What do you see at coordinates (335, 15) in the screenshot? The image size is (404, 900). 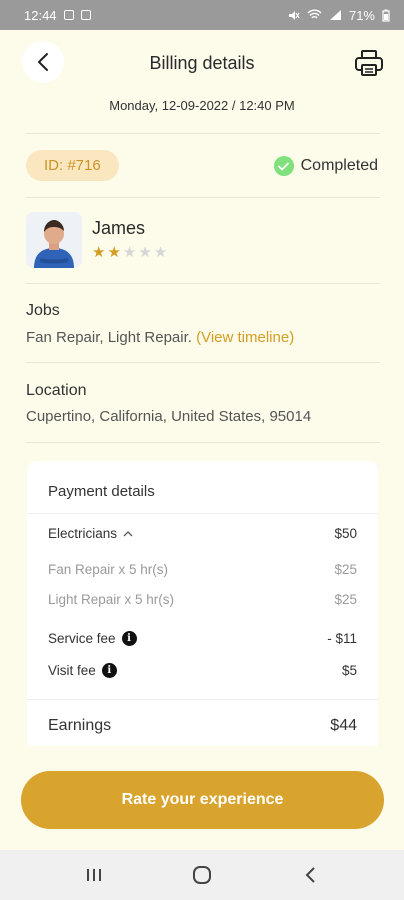 I see `signal-icon` at bounding box center [335, 15].